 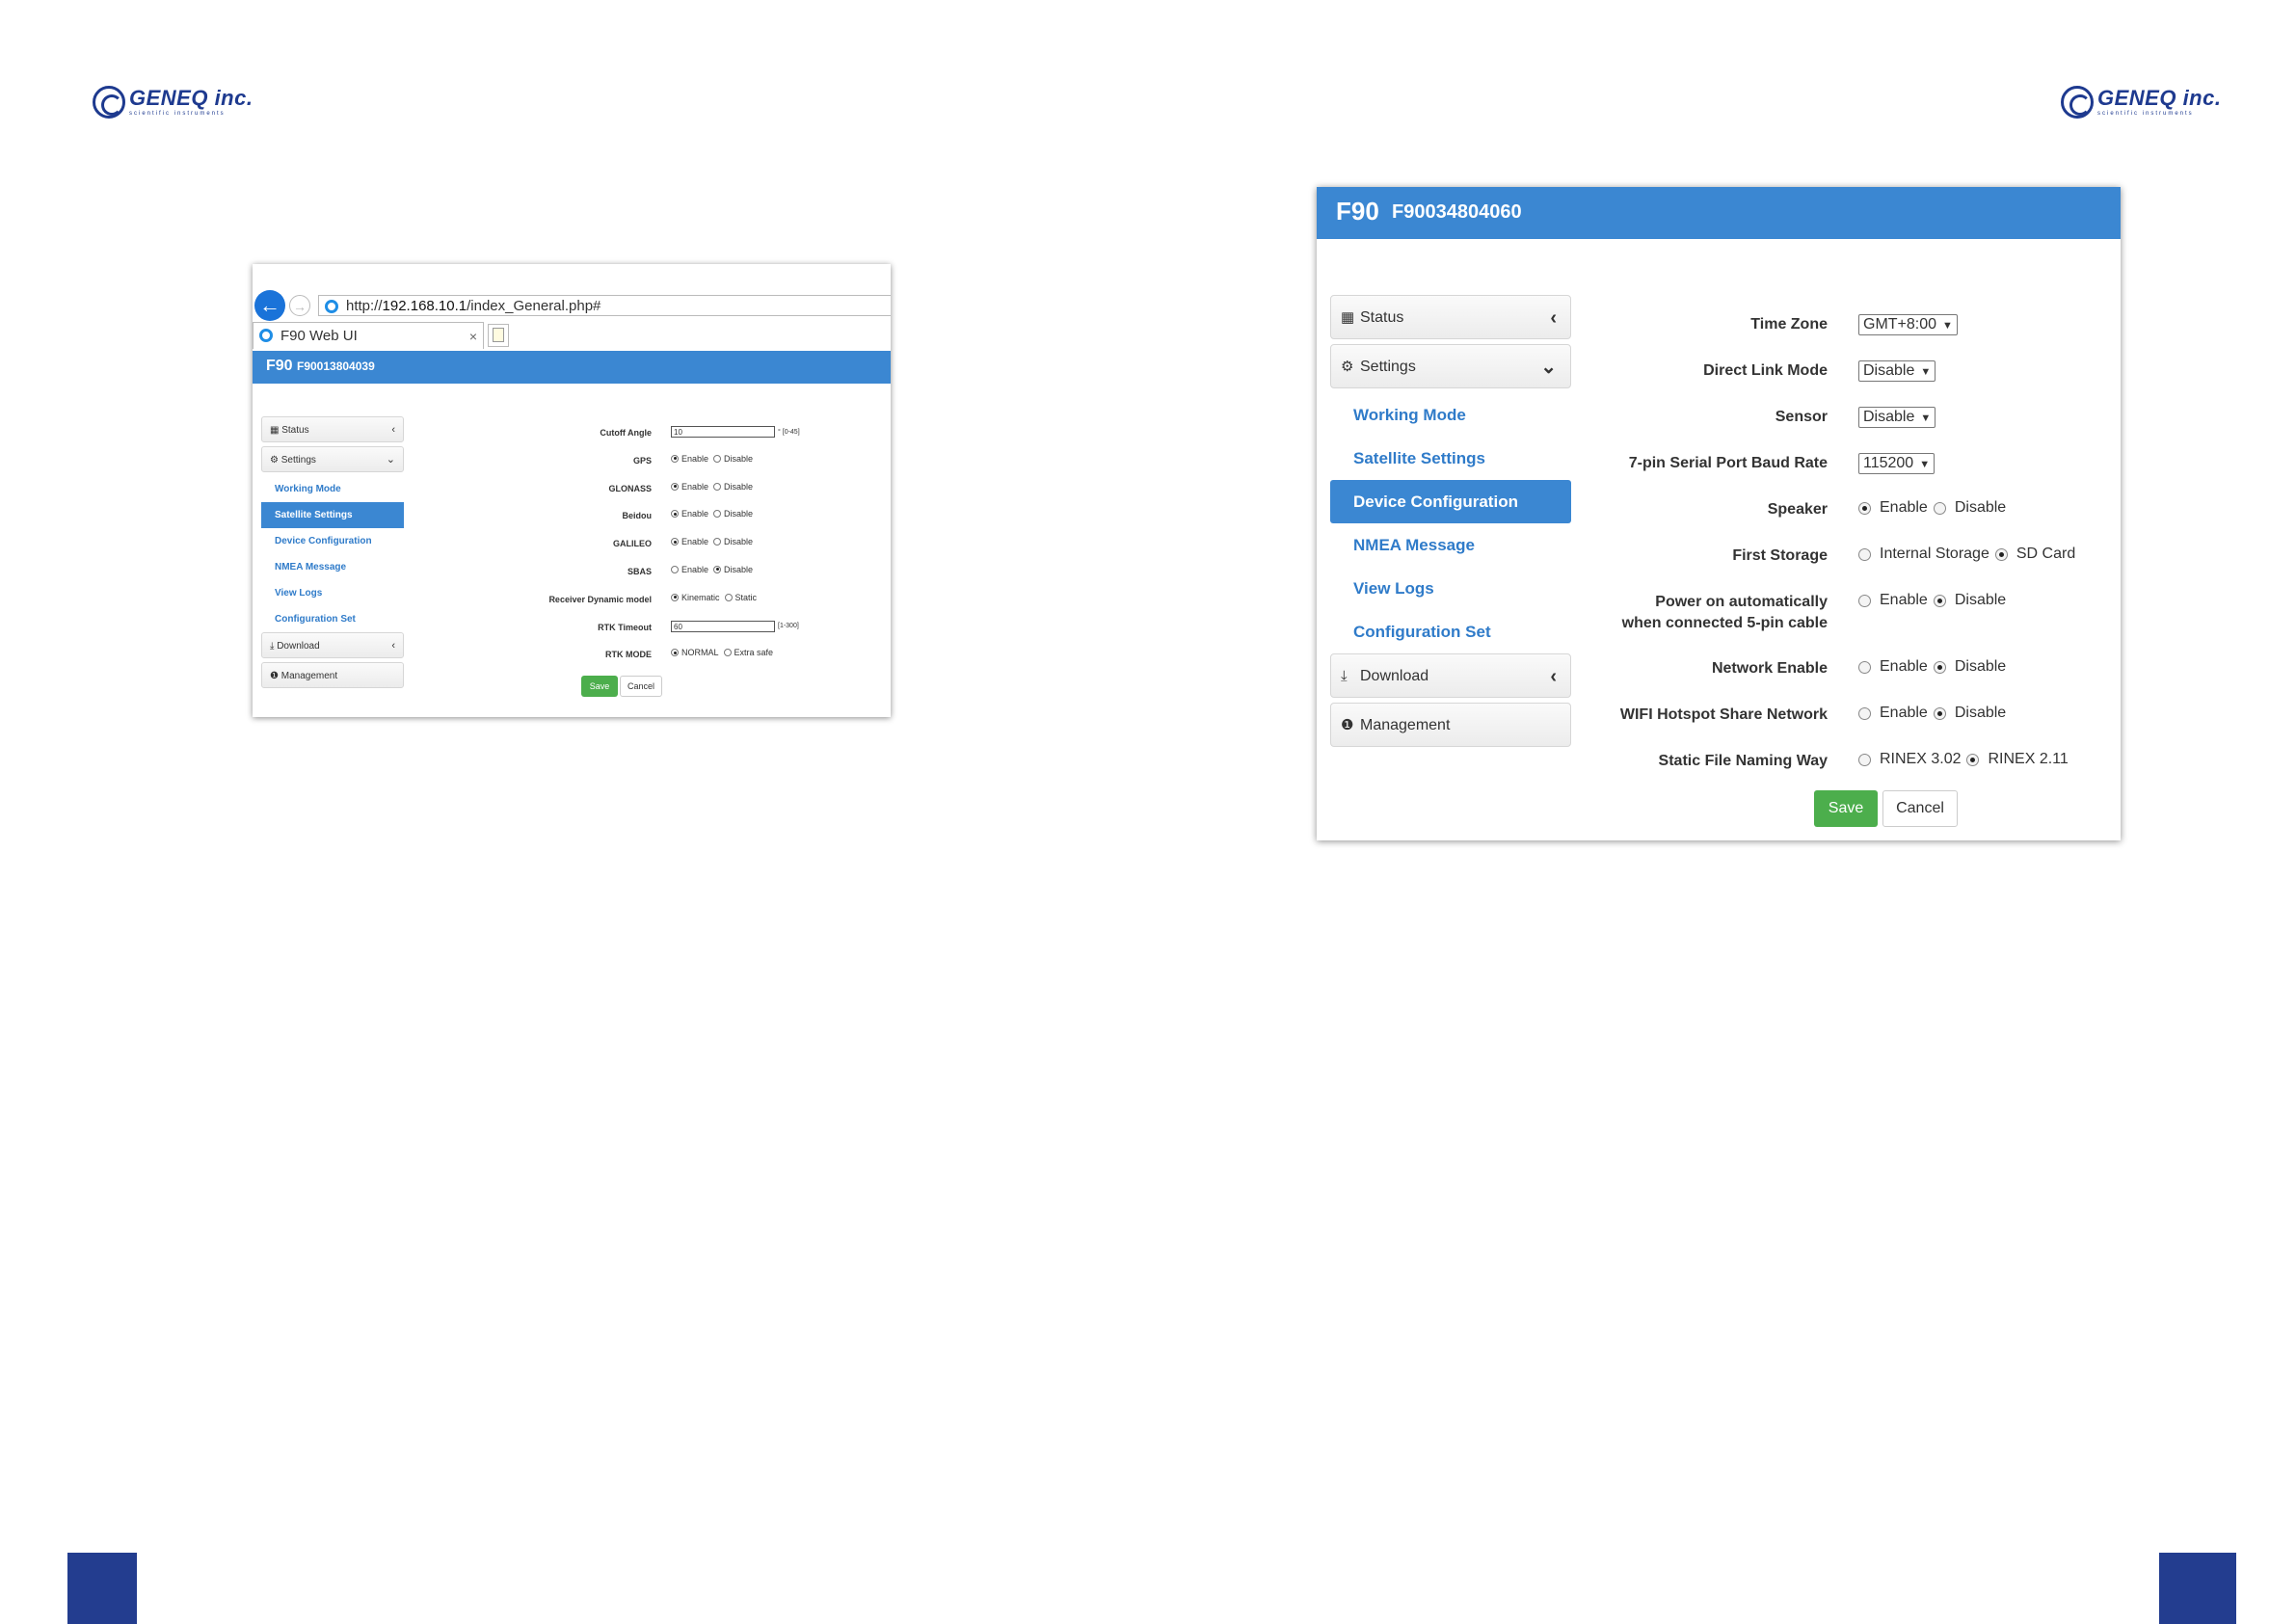 I want to click on sidebar-item-device-configuration: Device Configuration, so click(x=1450, y=501).